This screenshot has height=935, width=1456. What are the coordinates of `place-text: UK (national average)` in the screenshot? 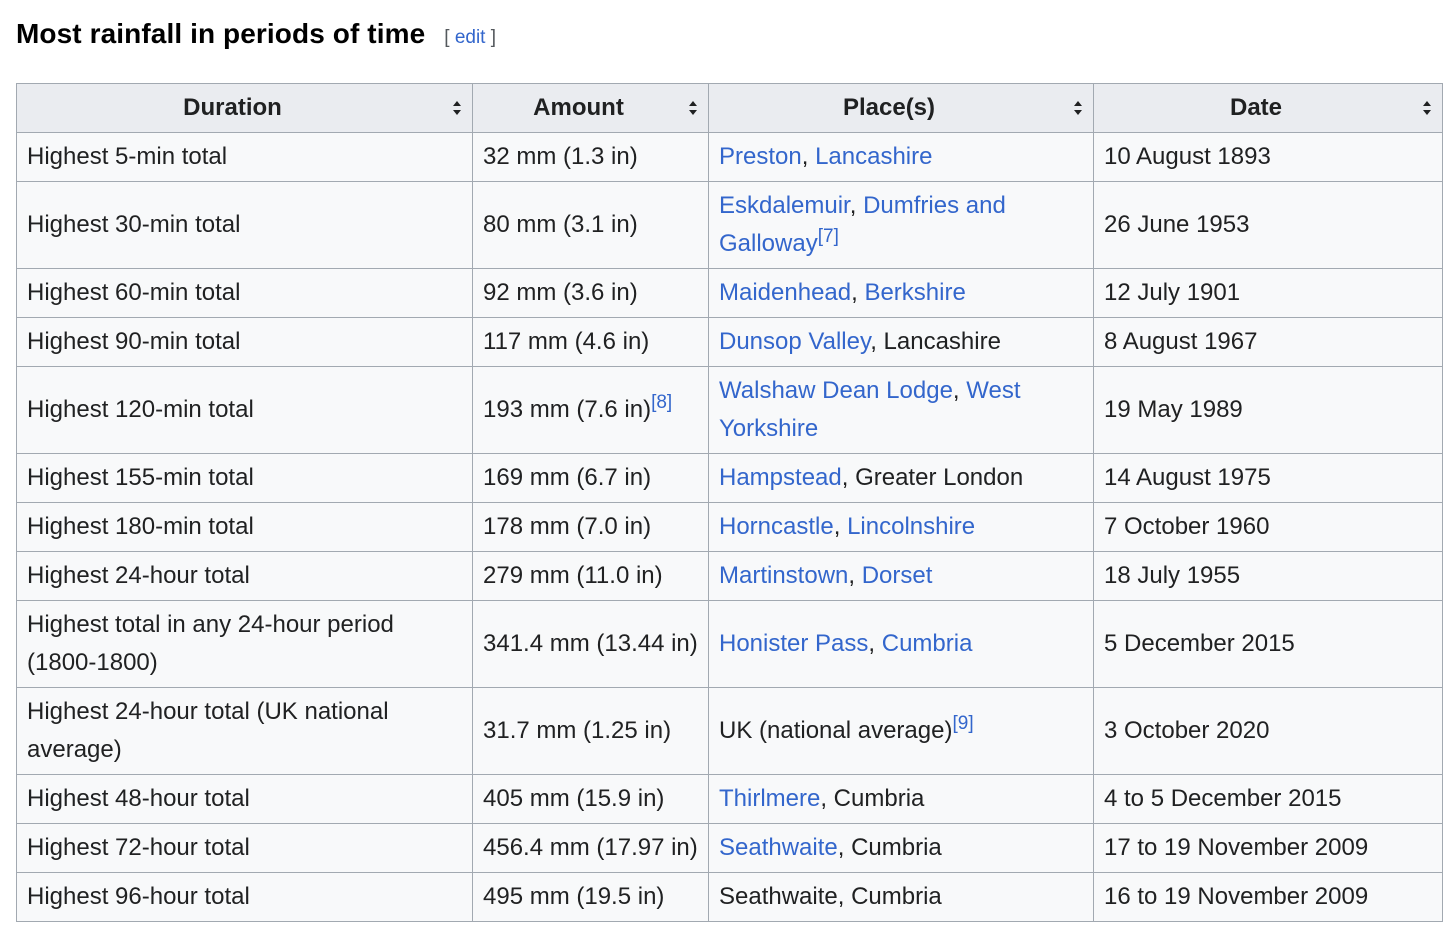 It's located at (836, 730).